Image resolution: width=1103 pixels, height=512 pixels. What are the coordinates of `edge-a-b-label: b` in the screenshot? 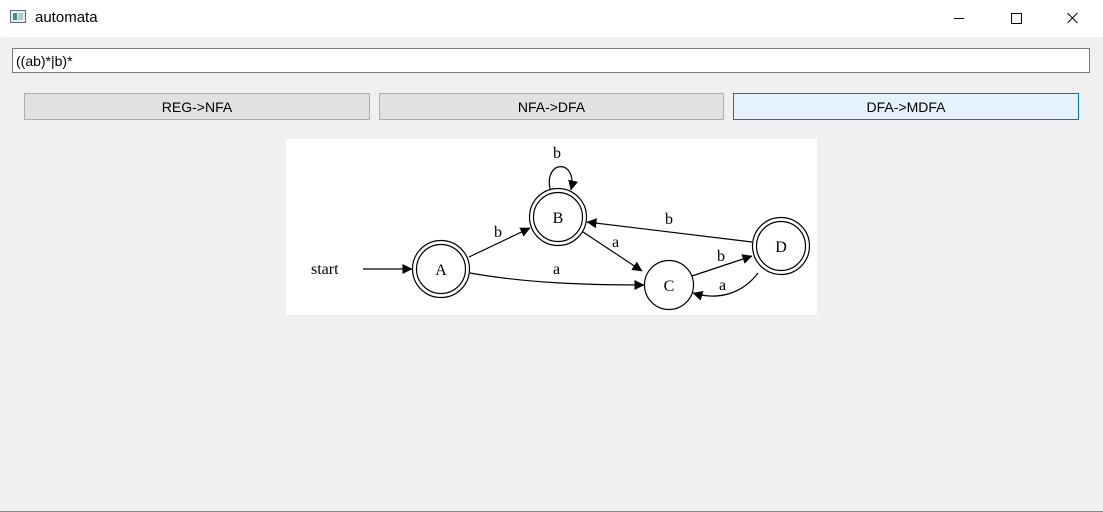 It's located at (498, 232).